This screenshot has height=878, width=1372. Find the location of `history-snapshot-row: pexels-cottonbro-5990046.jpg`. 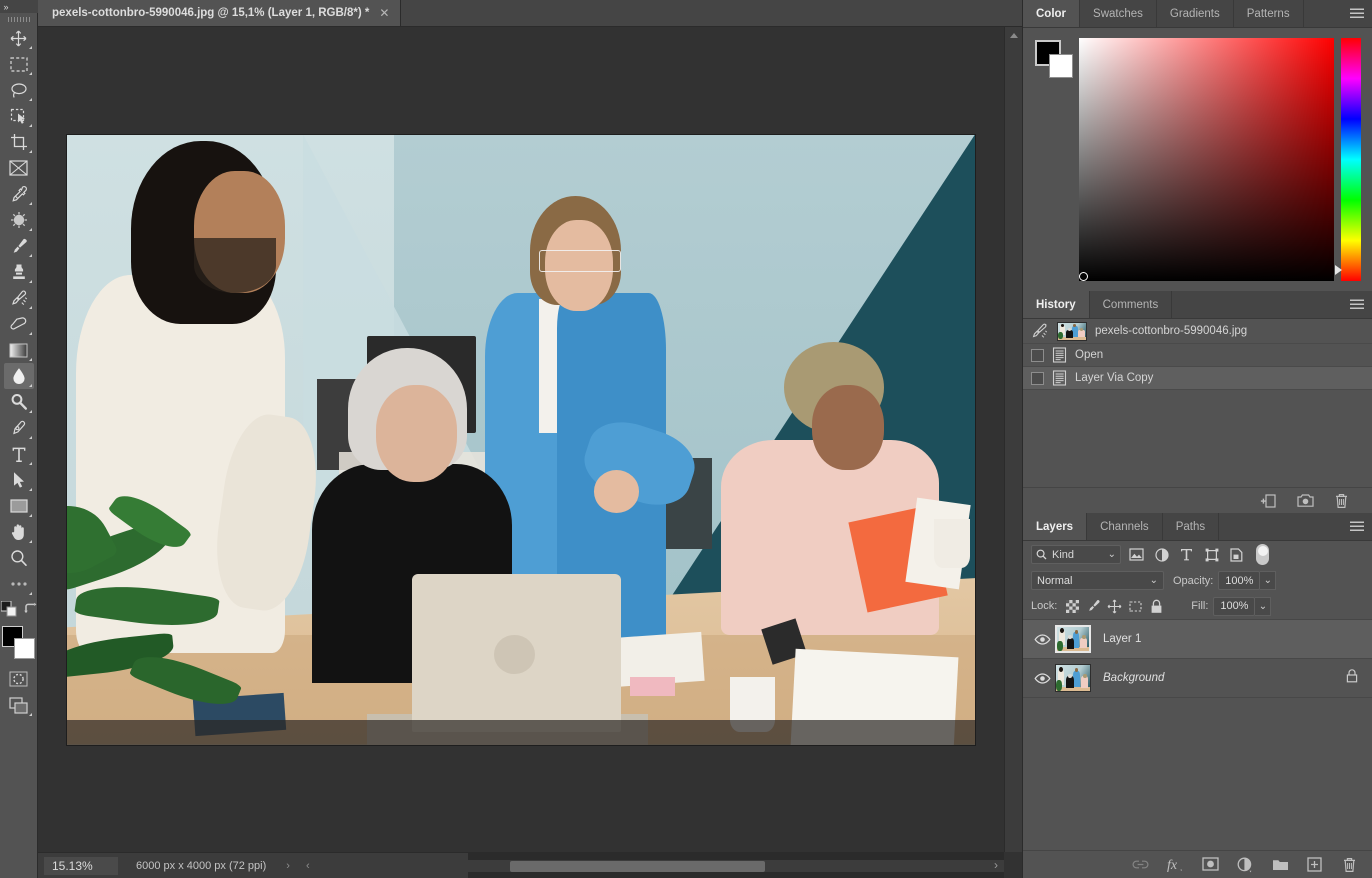

history-snapshot-row: pexels-cottonbro-5990046.jpg is located at coordinates (1197, 331).